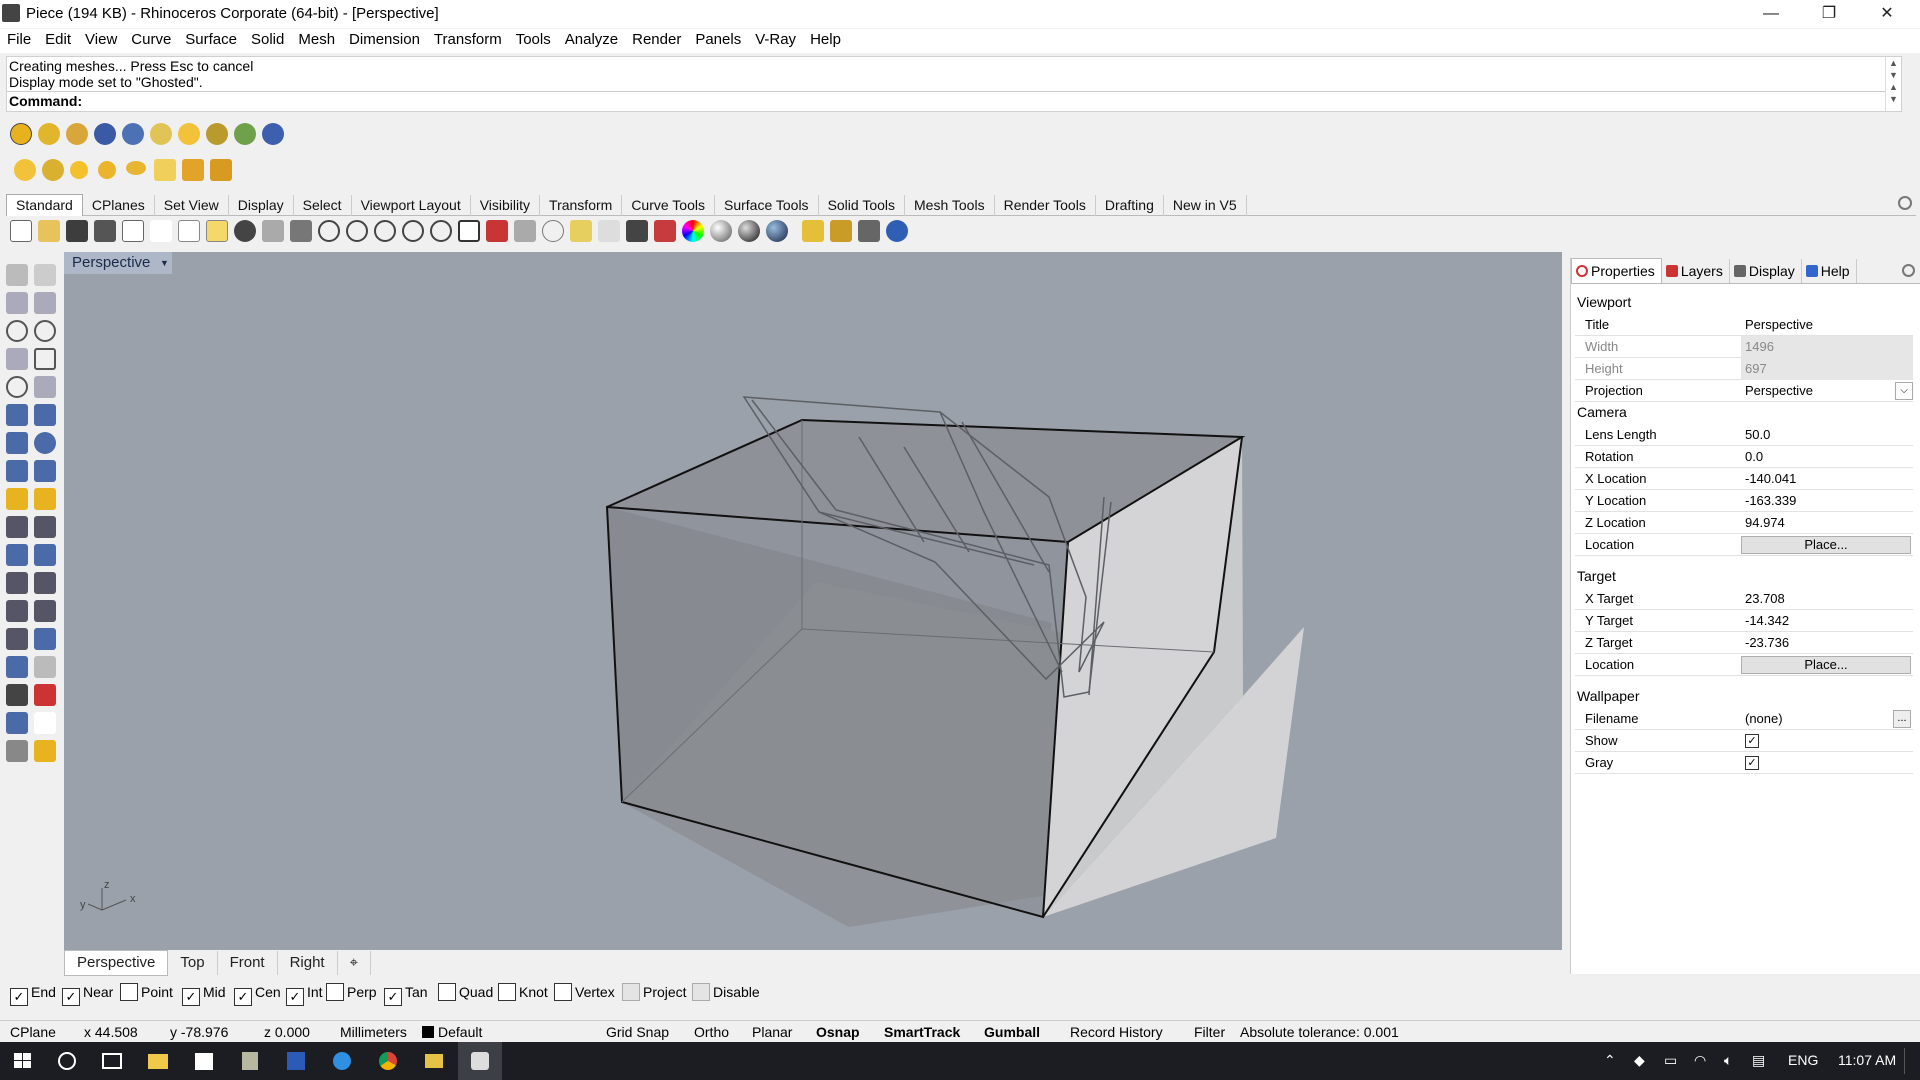 This screenshot has height=1080, width=1920. What do you see at coordinates (45, 695) in the screenshot?
I see `analyze-icon` at bounding box center [45, 695].